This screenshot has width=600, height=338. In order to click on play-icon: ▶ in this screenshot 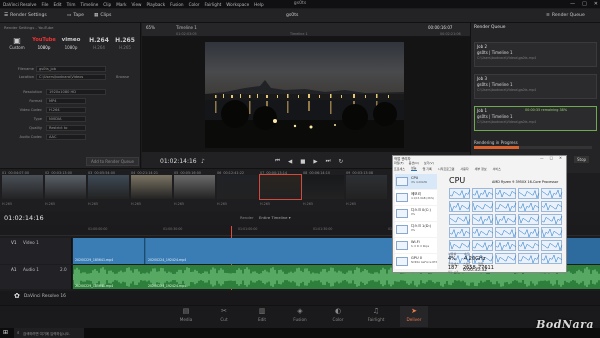, I will do `click(315, 162)`.